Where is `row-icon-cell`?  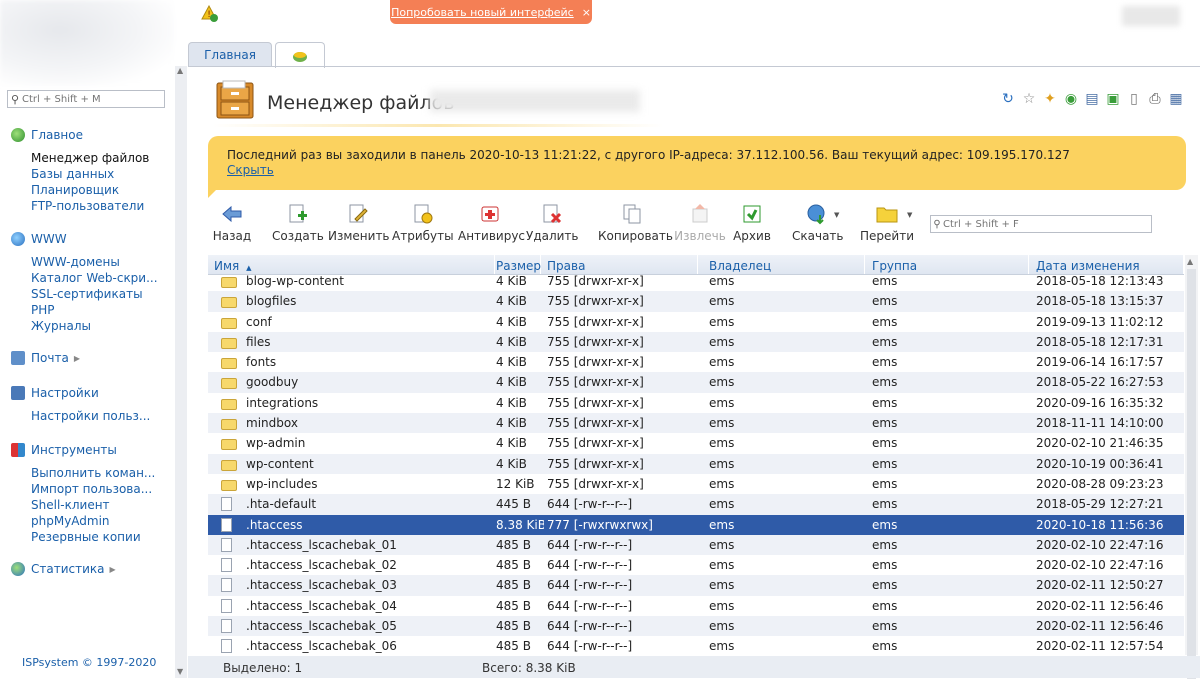 row-icon-cell is located at coordinates (229, 443).